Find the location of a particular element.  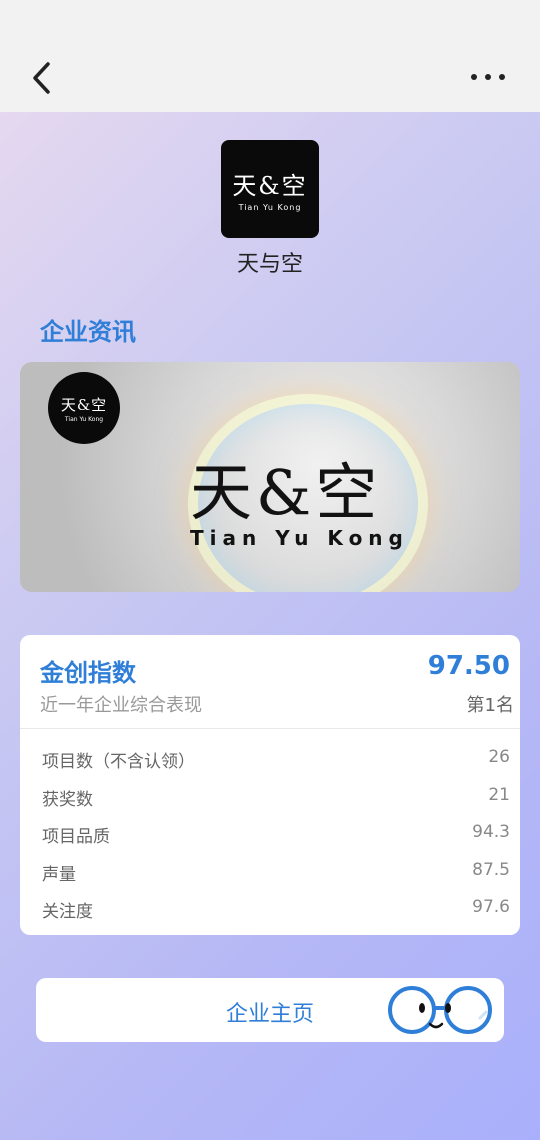

index-rank: 第1名 is located at coordinates (490, 705).